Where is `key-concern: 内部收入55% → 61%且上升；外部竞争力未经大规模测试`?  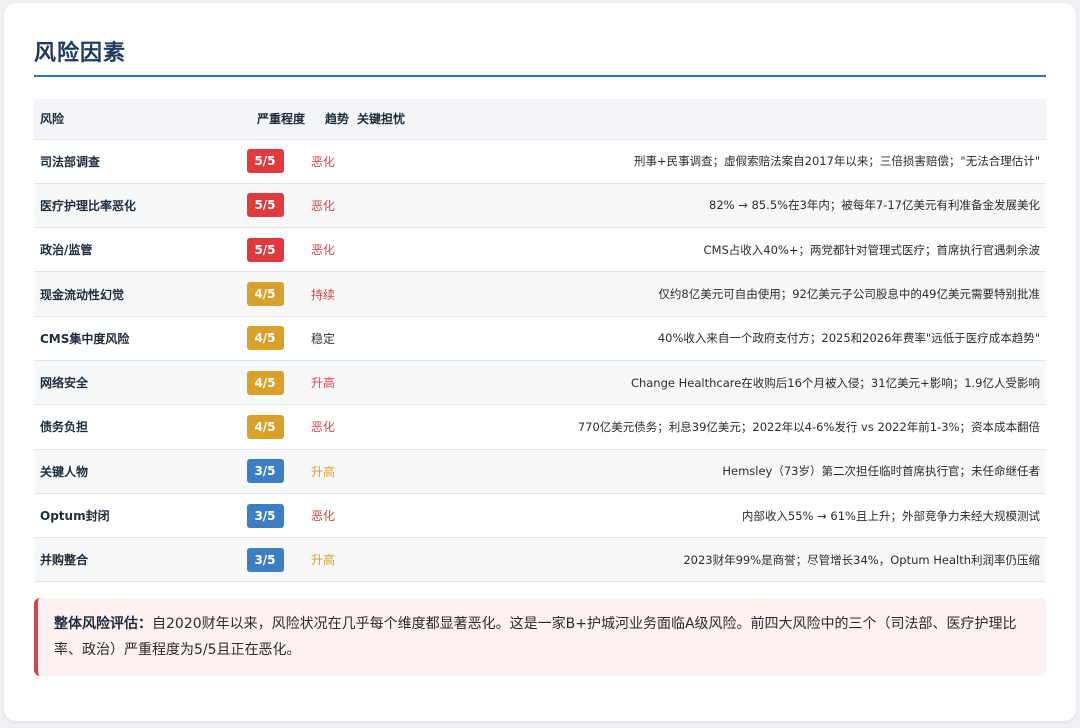 key-concern: 内部收入55% → 61%且上升；外部竞争力未经大规模测试 is located at coordinates (890, 515).